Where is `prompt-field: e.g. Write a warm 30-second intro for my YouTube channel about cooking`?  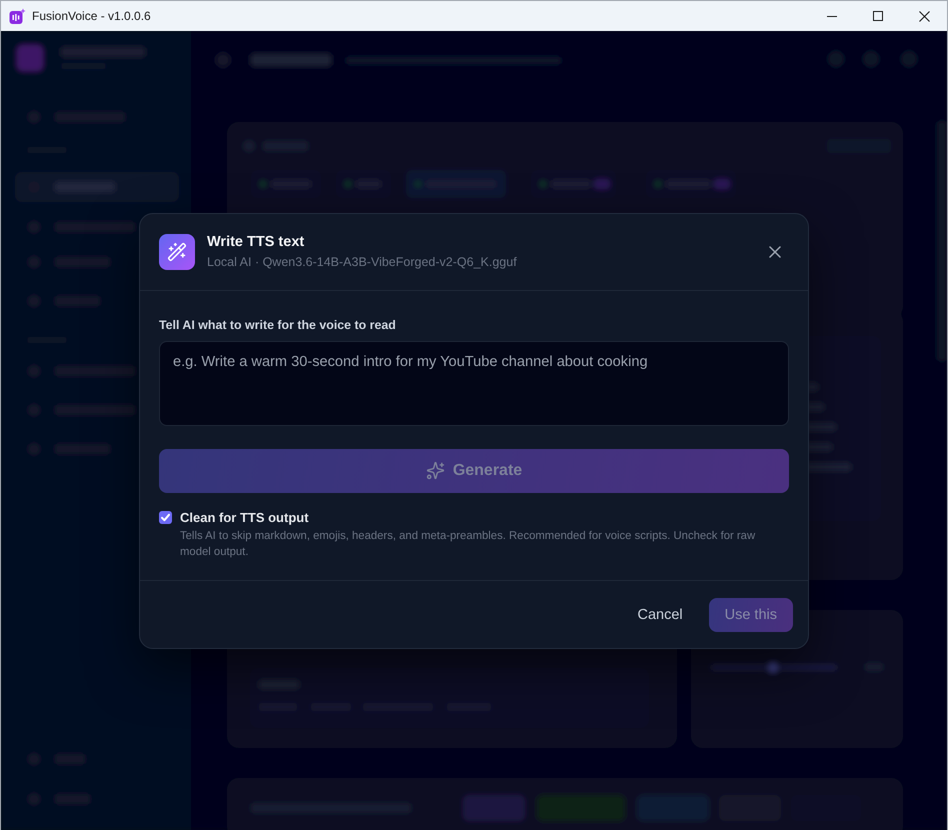
prompt-field: e.g. Write a warm 30-second intro for my YouTube channel about cooking is located at coordinates (474, 383).